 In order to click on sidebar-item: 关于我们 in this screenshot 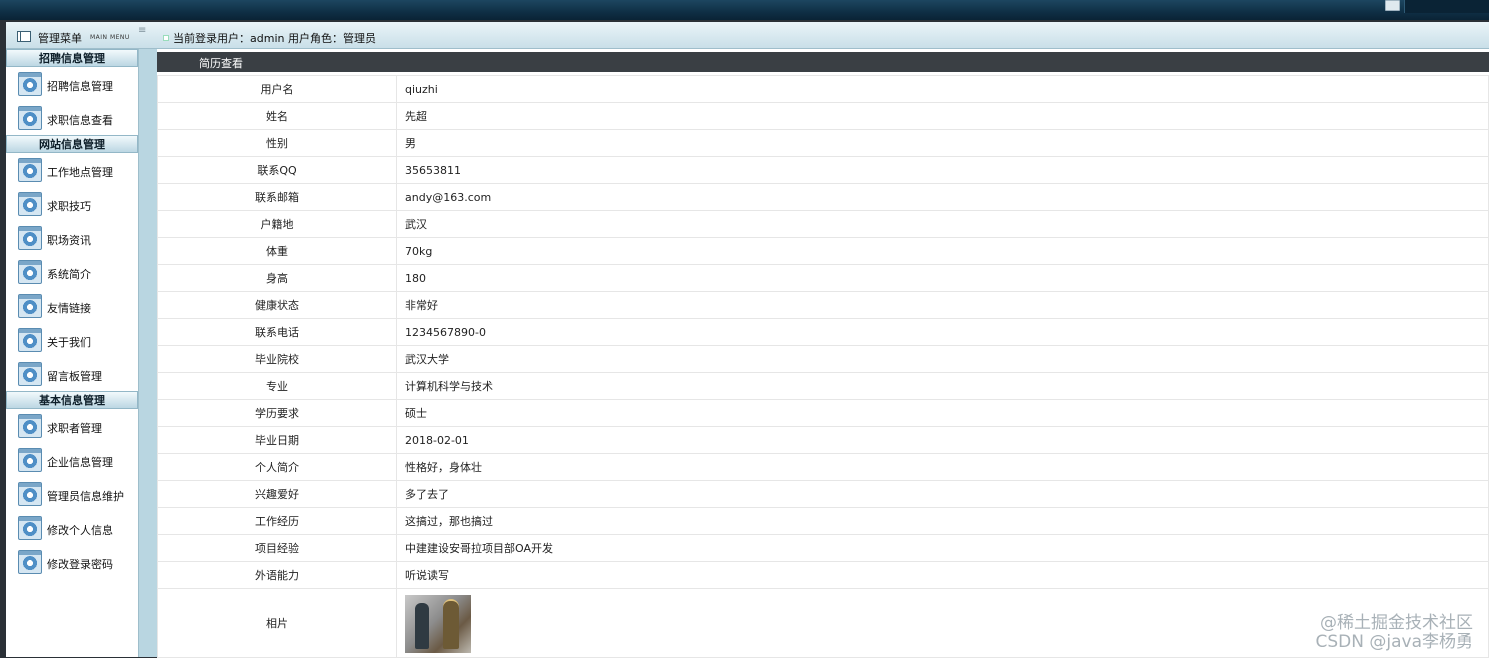, I will do `click(72, 340)`.